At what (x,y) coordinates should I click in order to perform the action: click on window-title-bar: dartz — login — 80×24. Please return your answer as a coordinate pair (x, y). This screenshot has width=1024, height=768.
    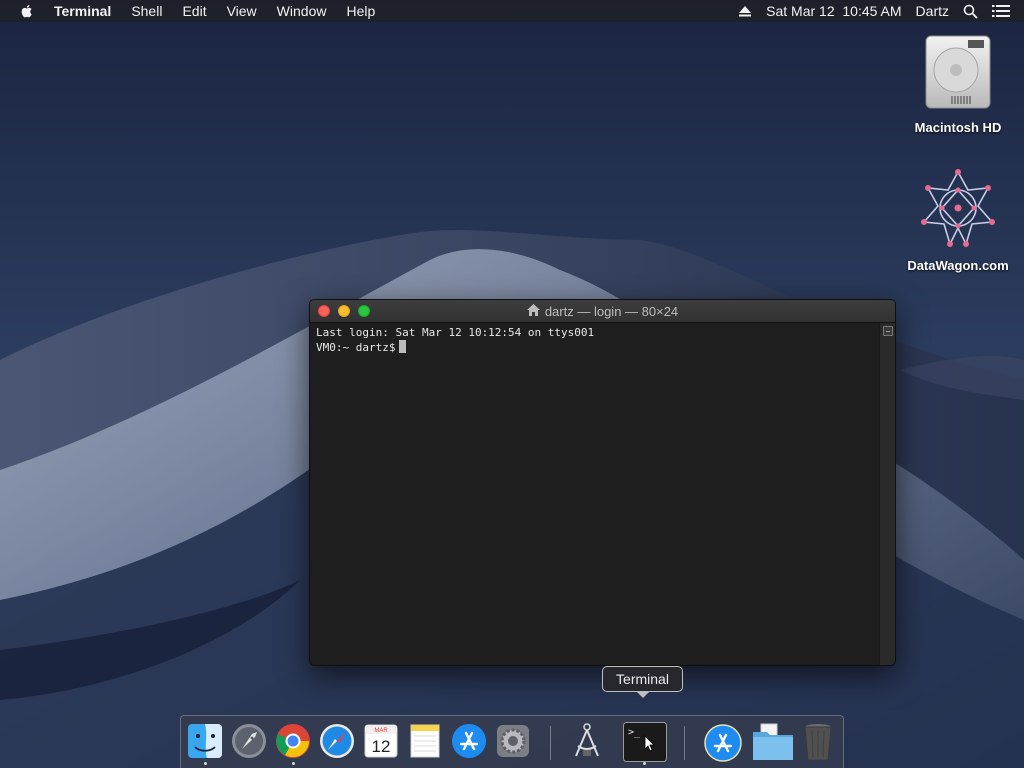
    Looking at the image, I should click on (602, 311).